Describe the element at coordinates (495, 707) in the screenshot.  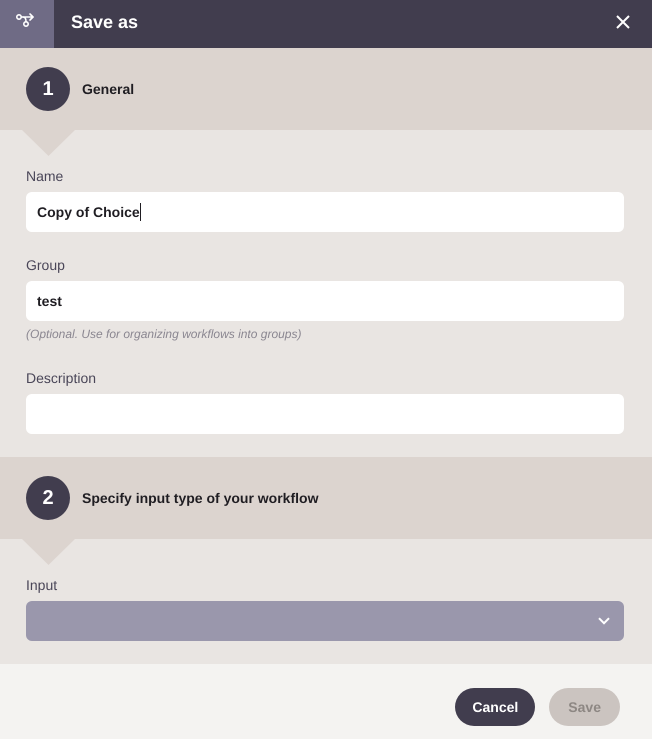
I see `cancel-button: Cancel` at that location.